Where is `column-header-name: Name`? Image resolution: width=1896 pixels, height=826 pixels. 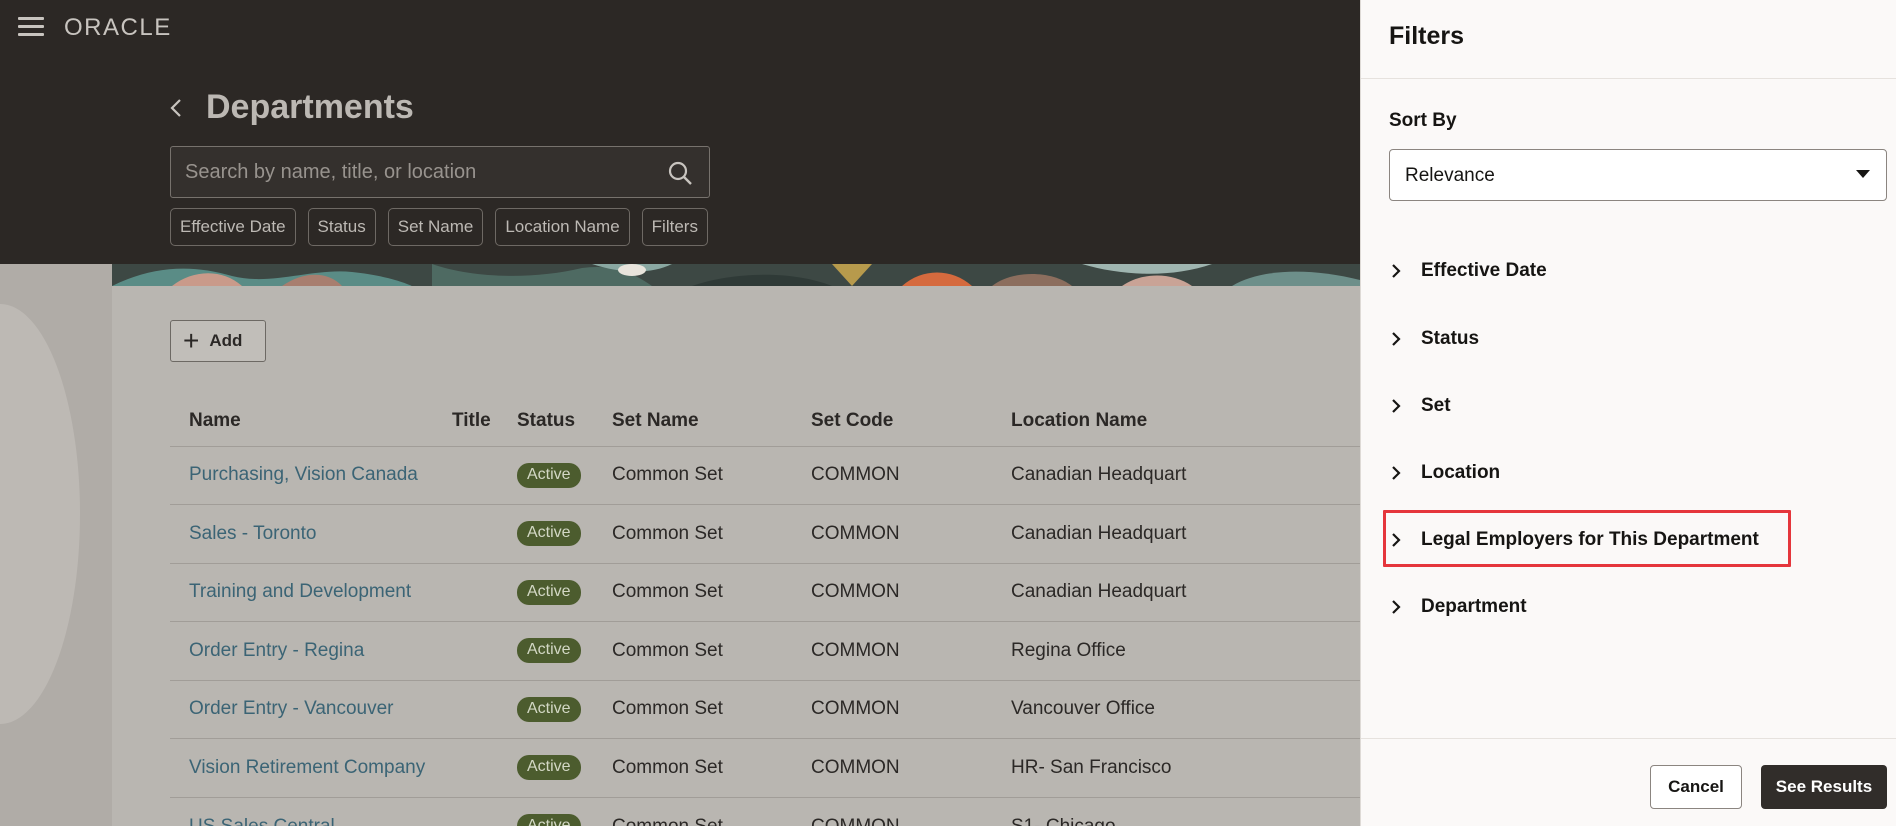
column-header-name: Name is located at coordinates (301, 421).